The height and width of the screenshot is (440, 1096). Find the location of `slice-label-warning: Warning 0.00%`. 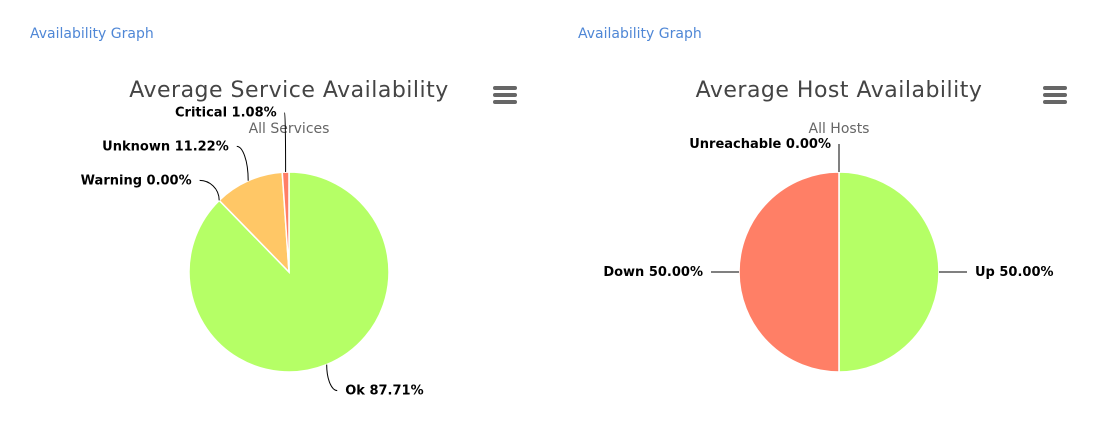

slice-label-warning: Warning 0.00% is located at coordinates (136, 180).